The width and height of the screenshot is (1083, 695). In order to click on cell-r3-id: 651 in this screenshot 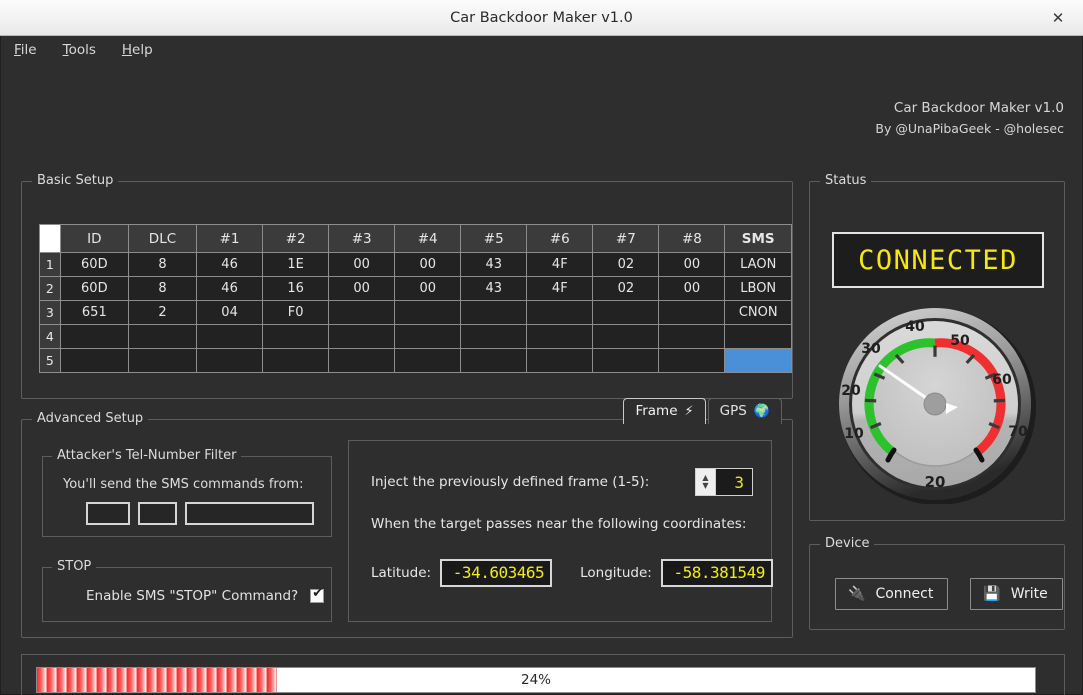, I will do `click(94, 312)`.